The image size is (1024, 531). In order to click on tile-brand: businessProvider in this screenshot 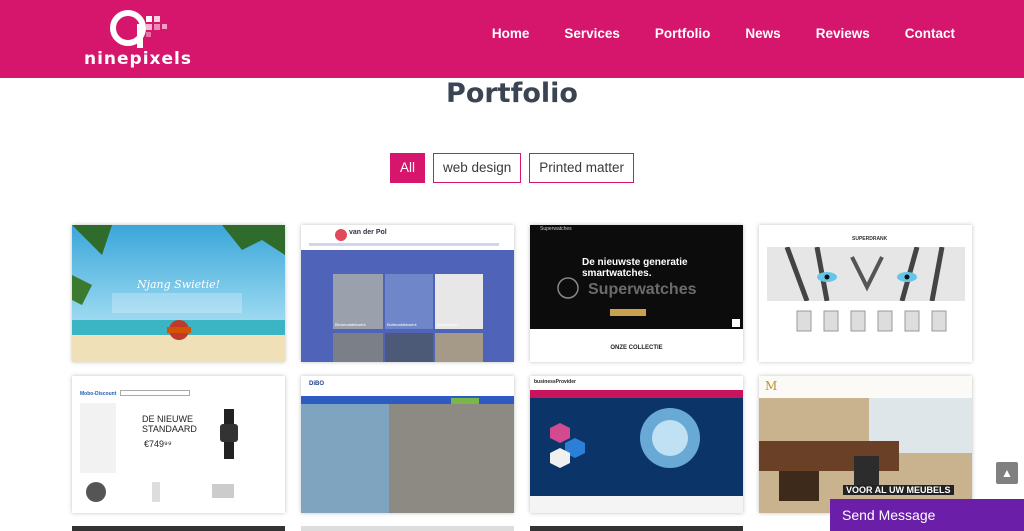, I will do `click(555, 382)`.